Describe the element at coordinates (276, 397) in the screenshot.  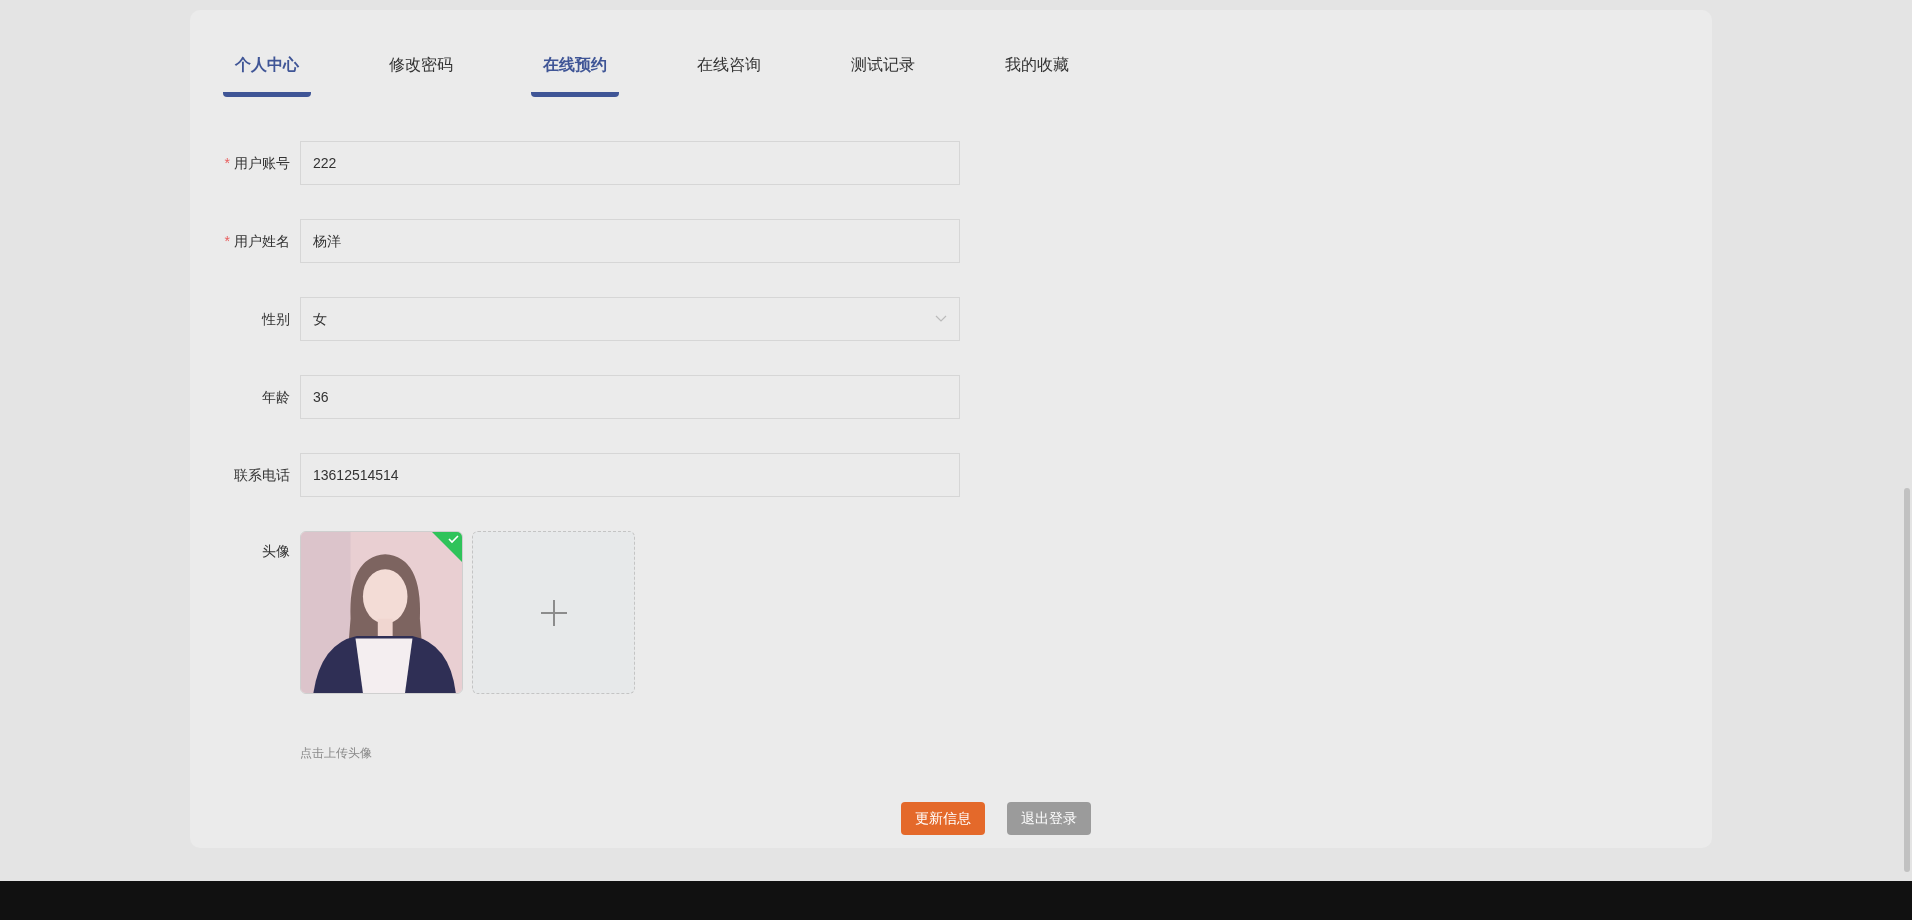
I see `field-label: 年龄` at that location.